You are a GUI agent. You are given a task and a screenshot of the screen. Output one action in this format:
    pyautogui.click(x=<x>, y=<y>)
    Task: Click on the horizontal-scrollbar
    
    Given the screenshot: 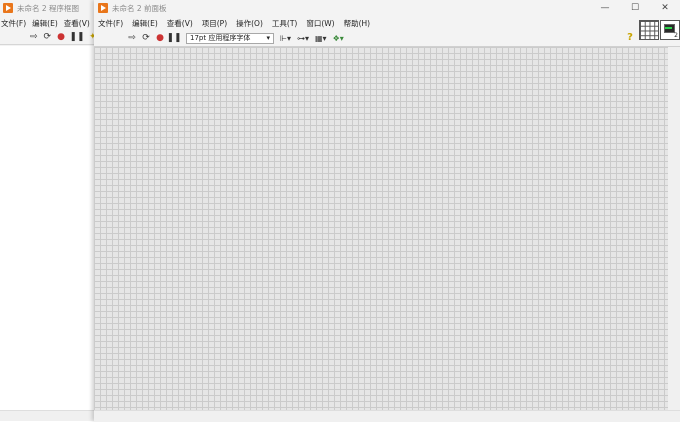 What is the action you would take?
    pyautogui.click(x=387, y=416)
    